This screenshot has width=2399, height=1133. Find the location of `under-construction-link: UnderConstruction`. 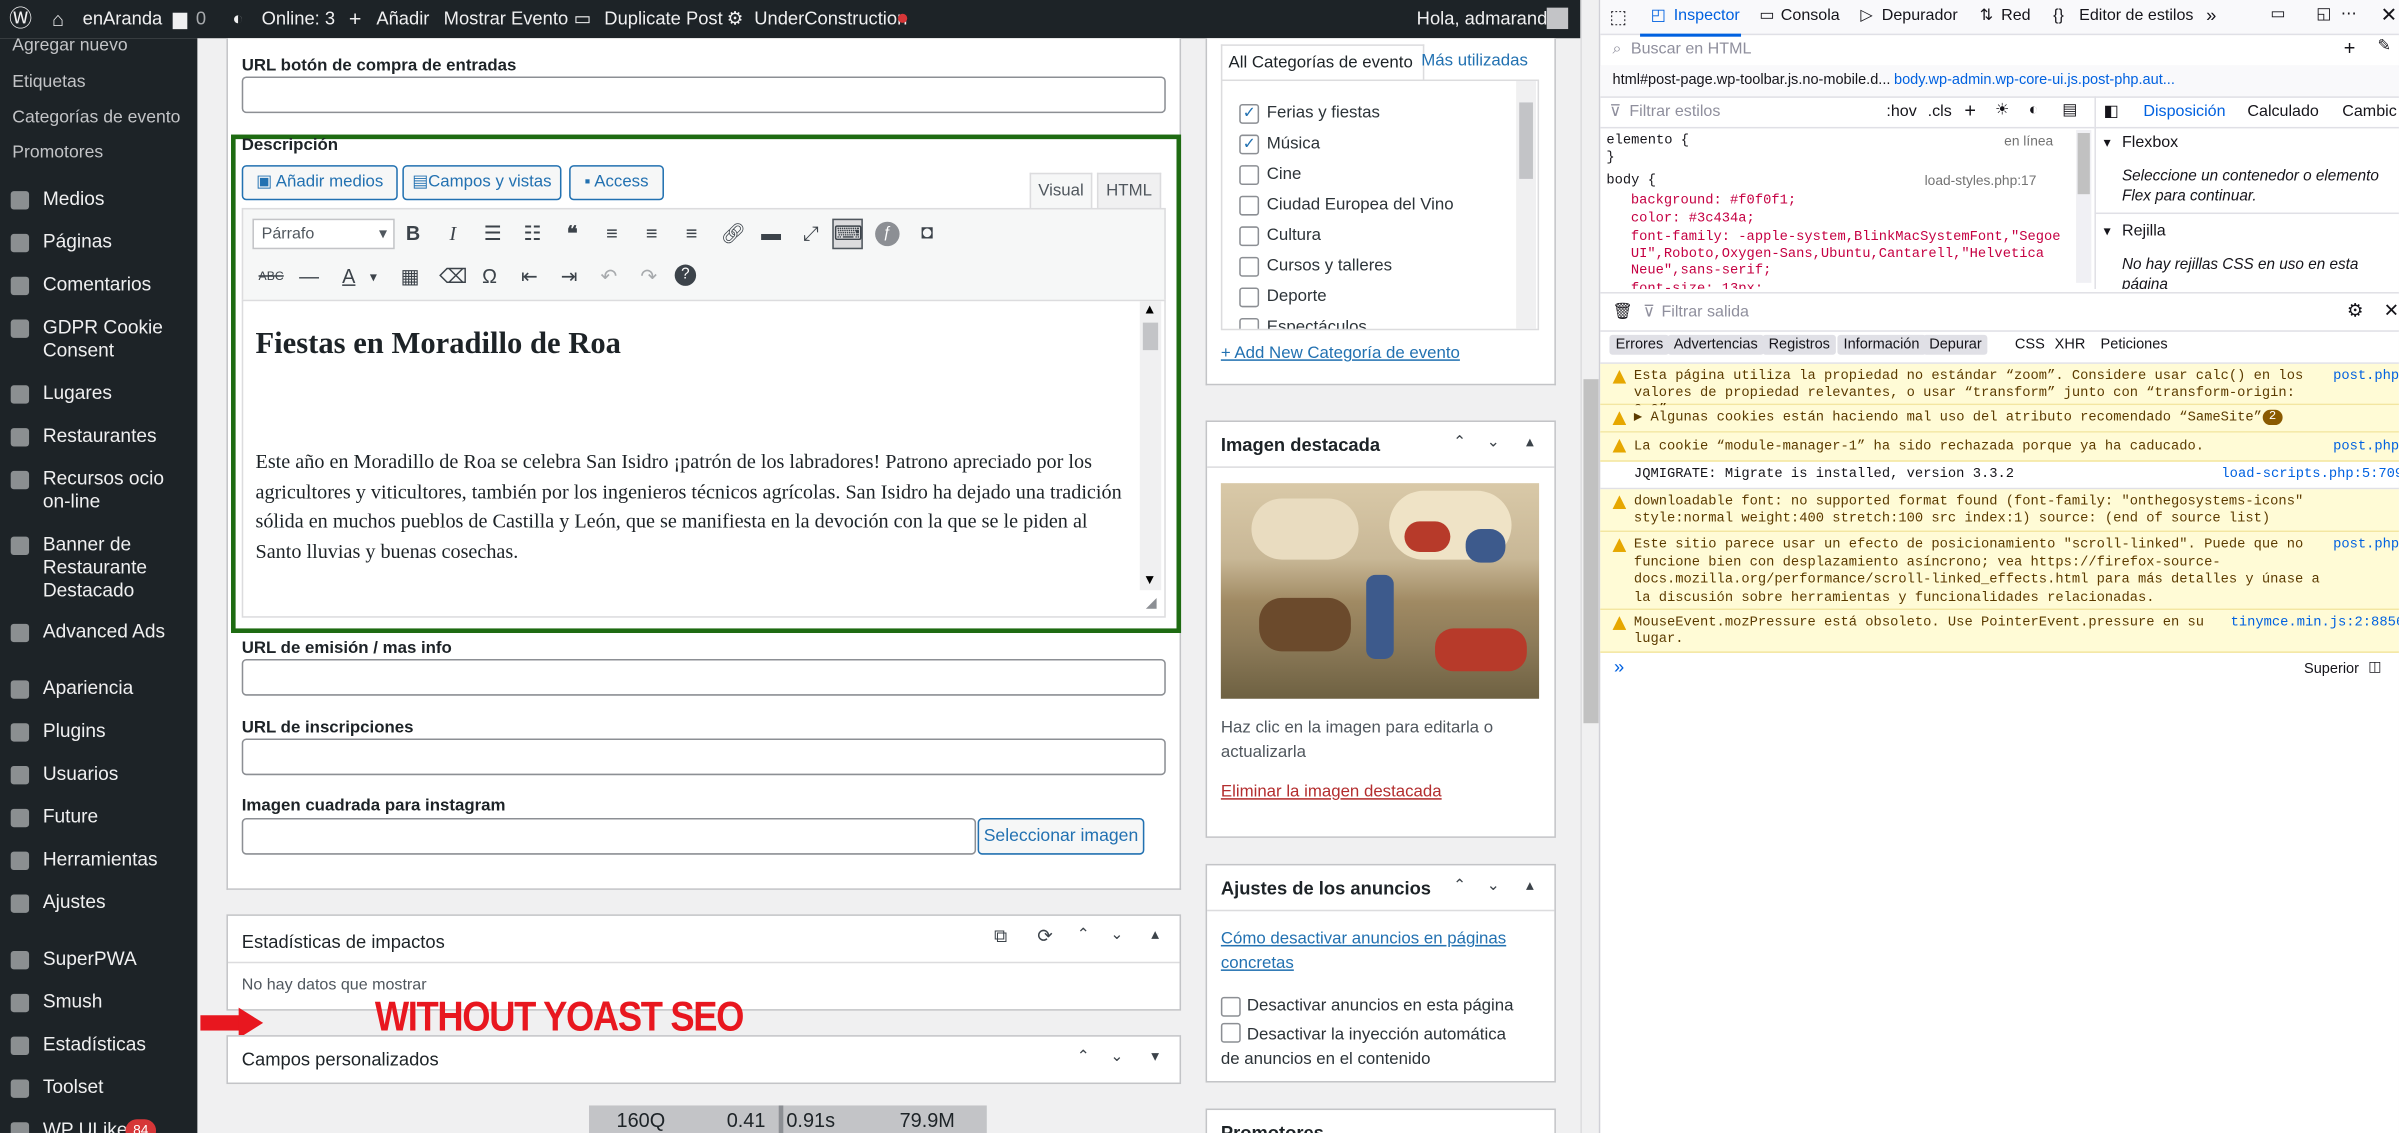

under-construction-link: UnderConstruction is located at coordinates (830, 19).